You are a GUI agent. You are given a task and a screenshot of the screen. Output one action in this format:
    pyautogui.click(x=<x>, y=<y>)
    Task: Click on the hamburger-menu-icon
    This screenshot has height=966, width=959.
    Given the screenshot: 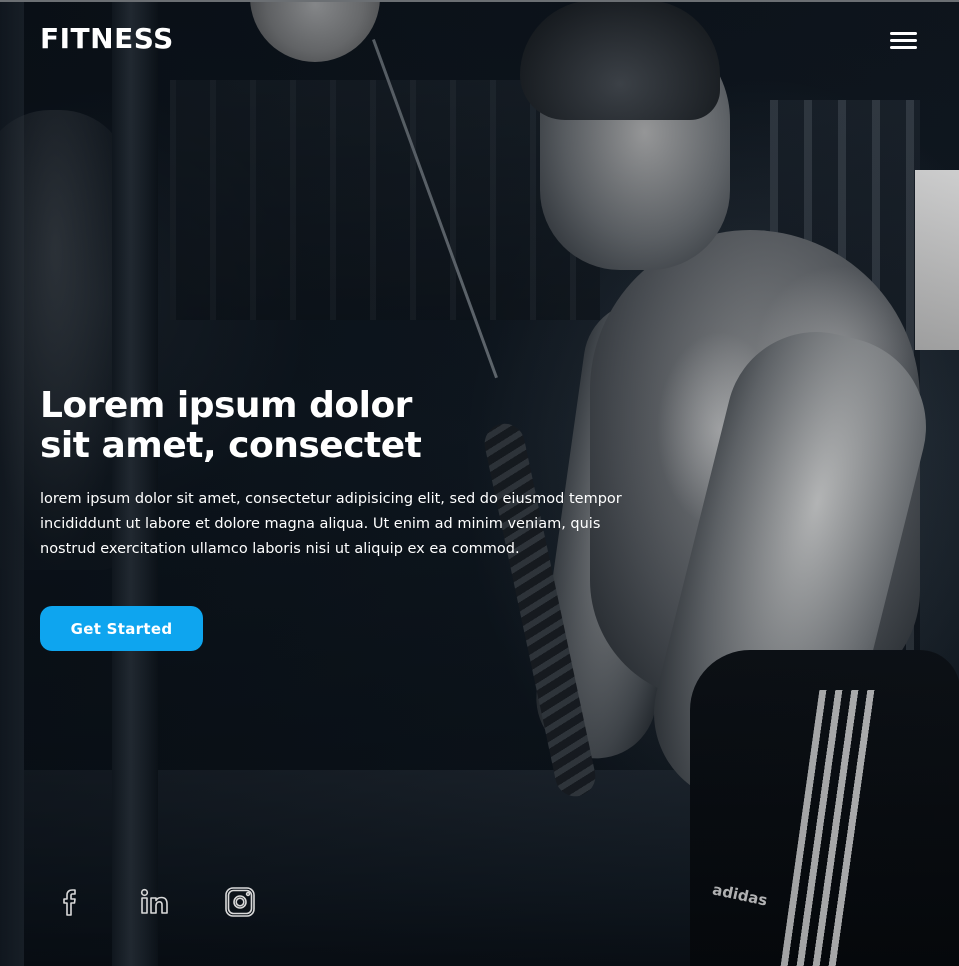 What is the action you would take?
    pyautogui.click(x=904, y=41)
    